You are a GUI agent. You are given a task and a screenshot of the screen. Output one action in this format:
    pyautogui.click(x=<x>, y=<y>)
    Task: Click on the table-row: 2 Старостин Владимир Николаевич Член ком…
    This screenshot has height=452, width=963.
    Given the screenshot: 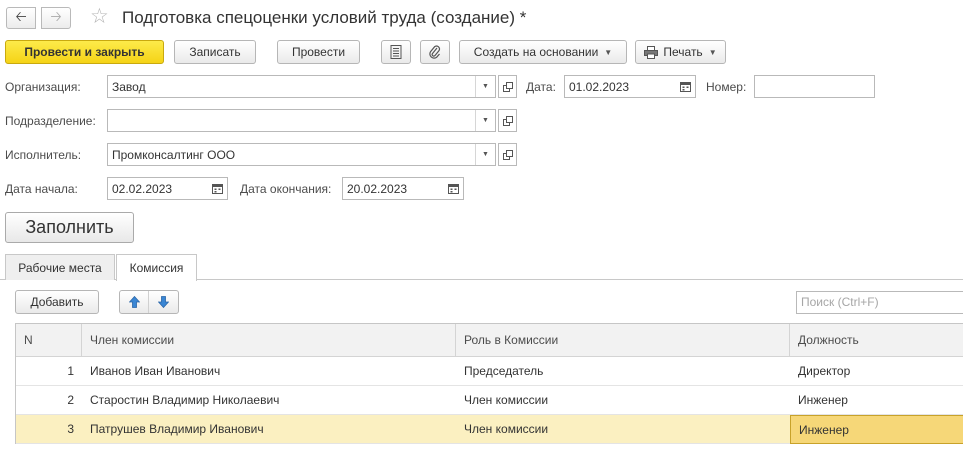 What is the action you would take?
    pyautogui.click(x=489, y=400)
    